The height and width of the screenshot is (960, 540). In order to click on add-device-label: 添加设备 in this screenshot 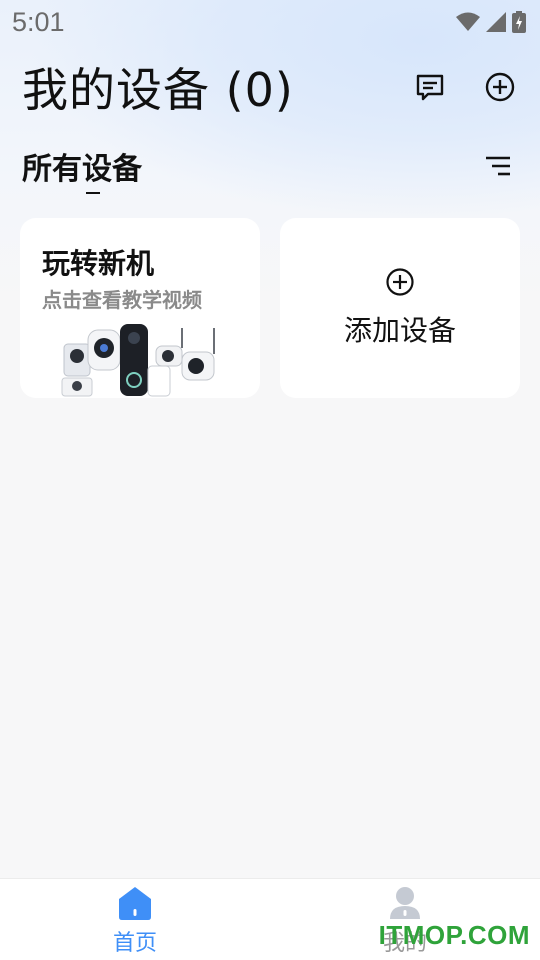, I will do `click(399, 330)`.